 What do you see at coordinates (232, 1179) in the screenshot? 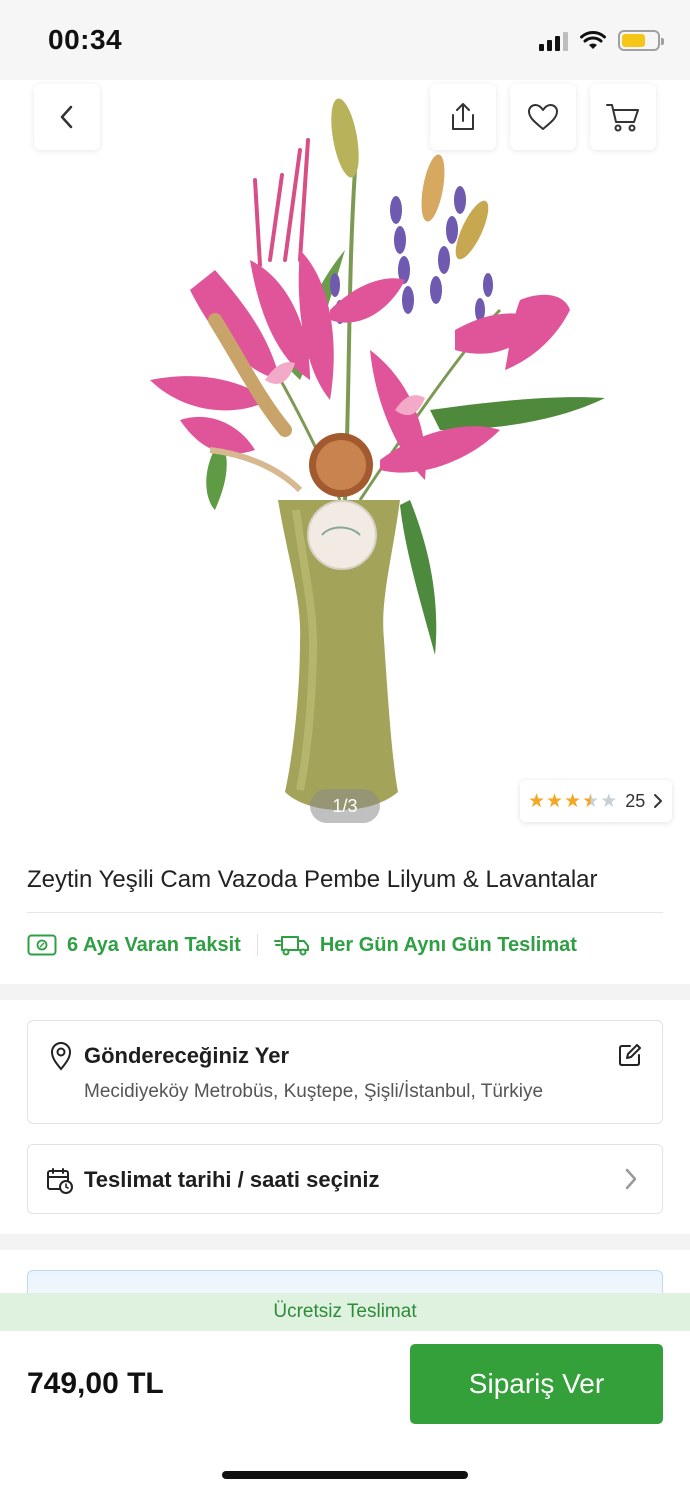
I see `date-label: Teslimat tarihi / saati seçiniz` at bounding box center [232, 1179].